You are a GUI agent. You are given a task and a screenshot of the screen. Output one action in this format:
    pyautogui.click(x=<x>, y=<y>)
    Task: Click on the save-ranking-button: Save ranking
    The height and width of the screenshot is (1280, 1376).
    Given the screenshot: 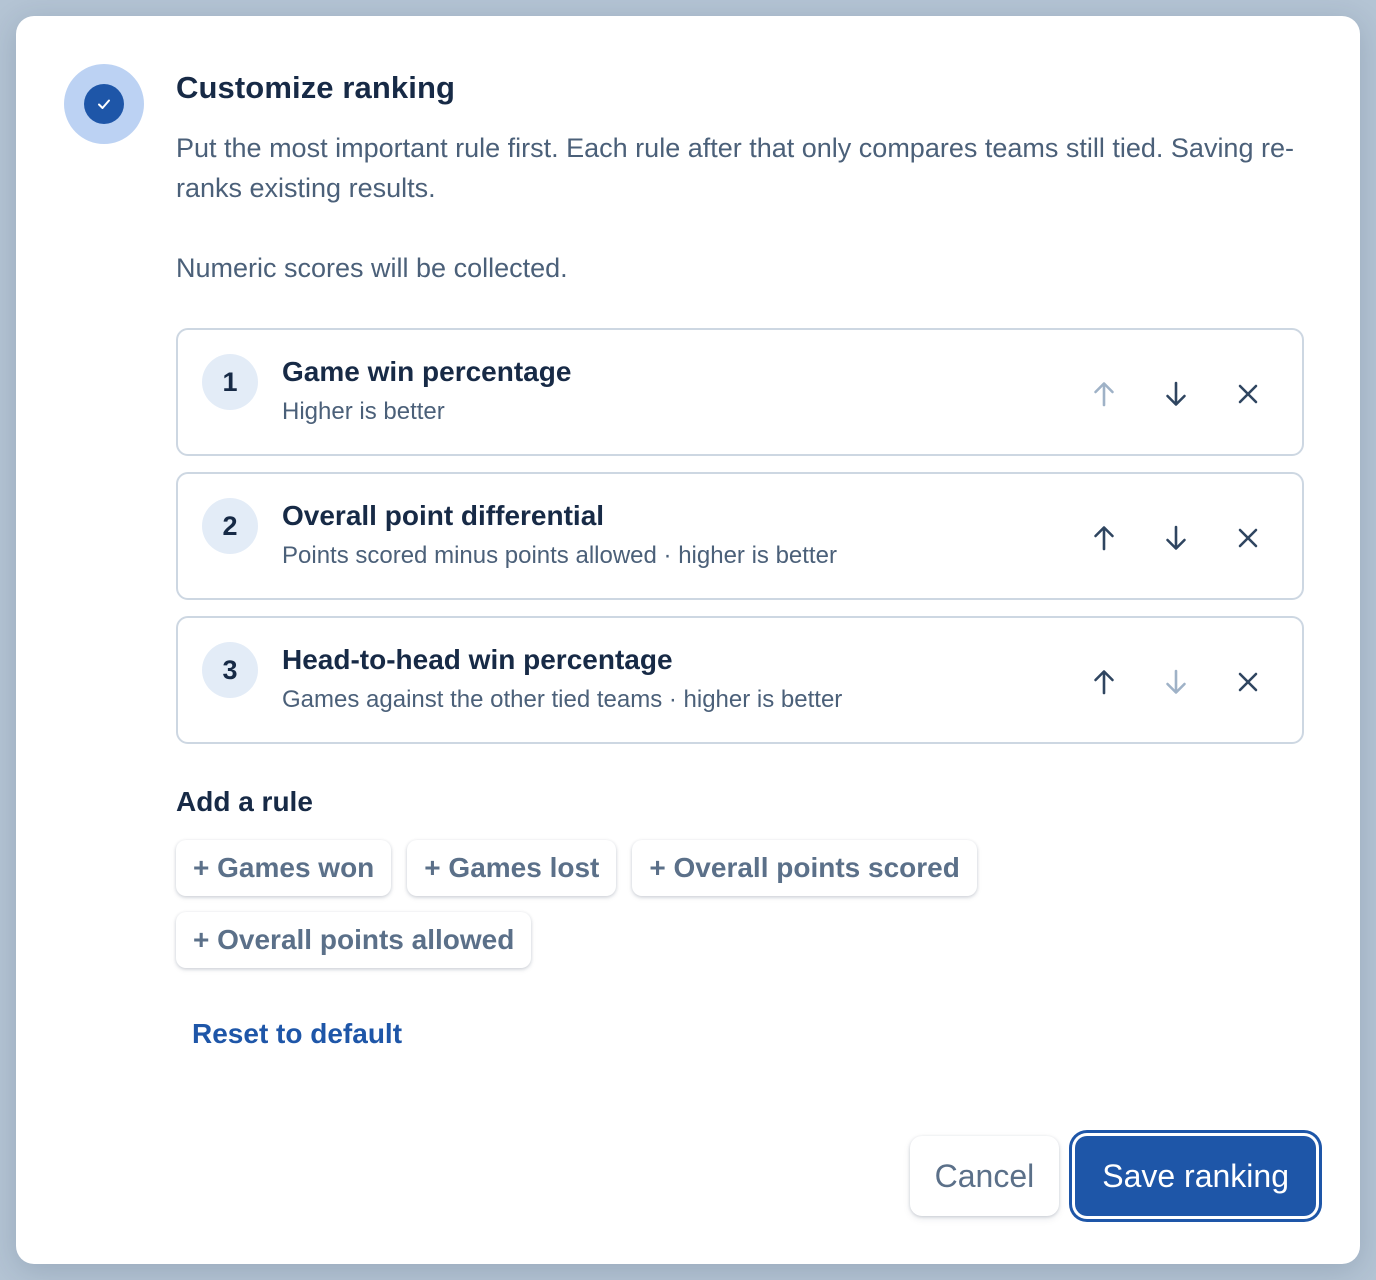 What is the action you would take?
    pyautogui.click(x=1195, y=1176)
    